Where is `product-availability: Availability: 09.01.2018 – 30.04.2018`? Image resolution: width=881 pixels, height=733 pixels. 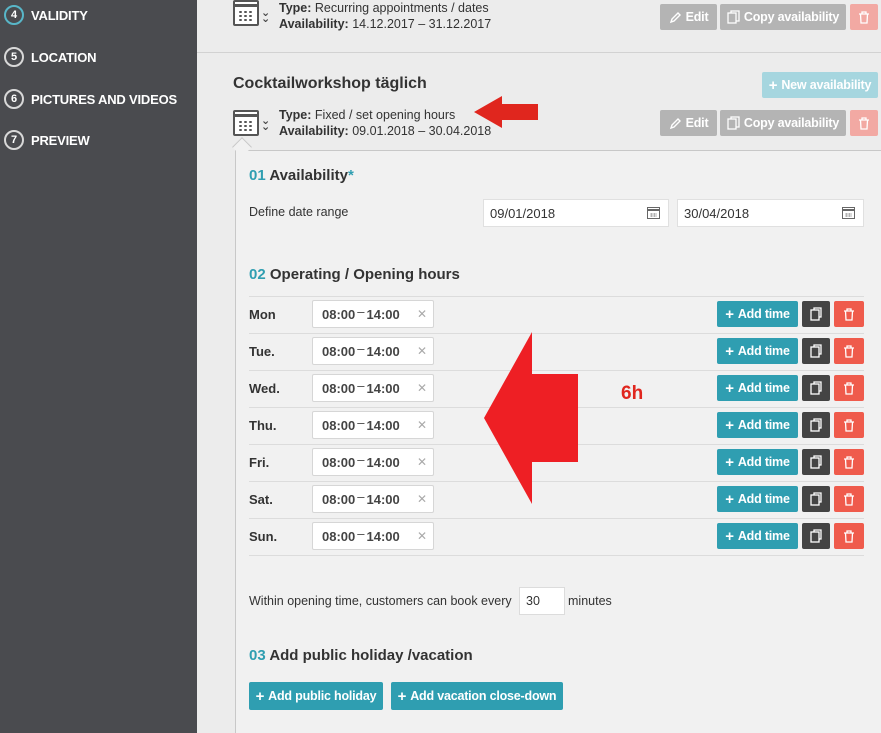 product-availability: Availability: 09.01.2018 – 30.04.2018 is located at coordinates (385, 131).